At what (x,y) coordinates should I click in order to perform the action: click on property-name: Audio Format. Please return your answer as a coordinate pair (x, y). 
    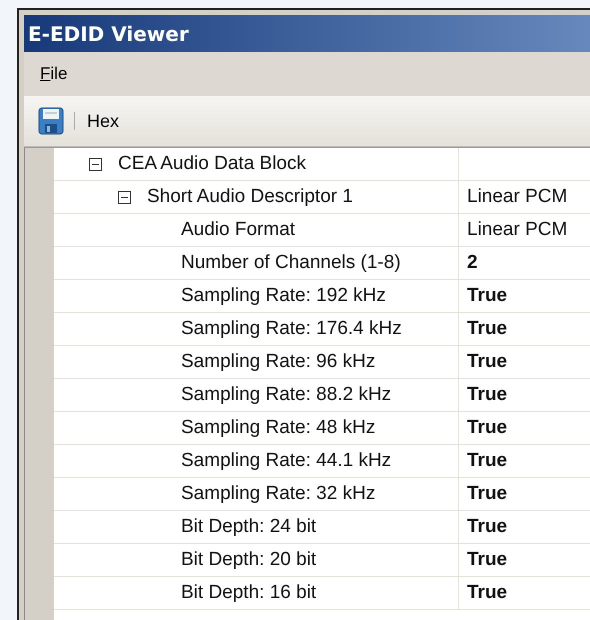
    Looking at the image, I should click on (238, 230).